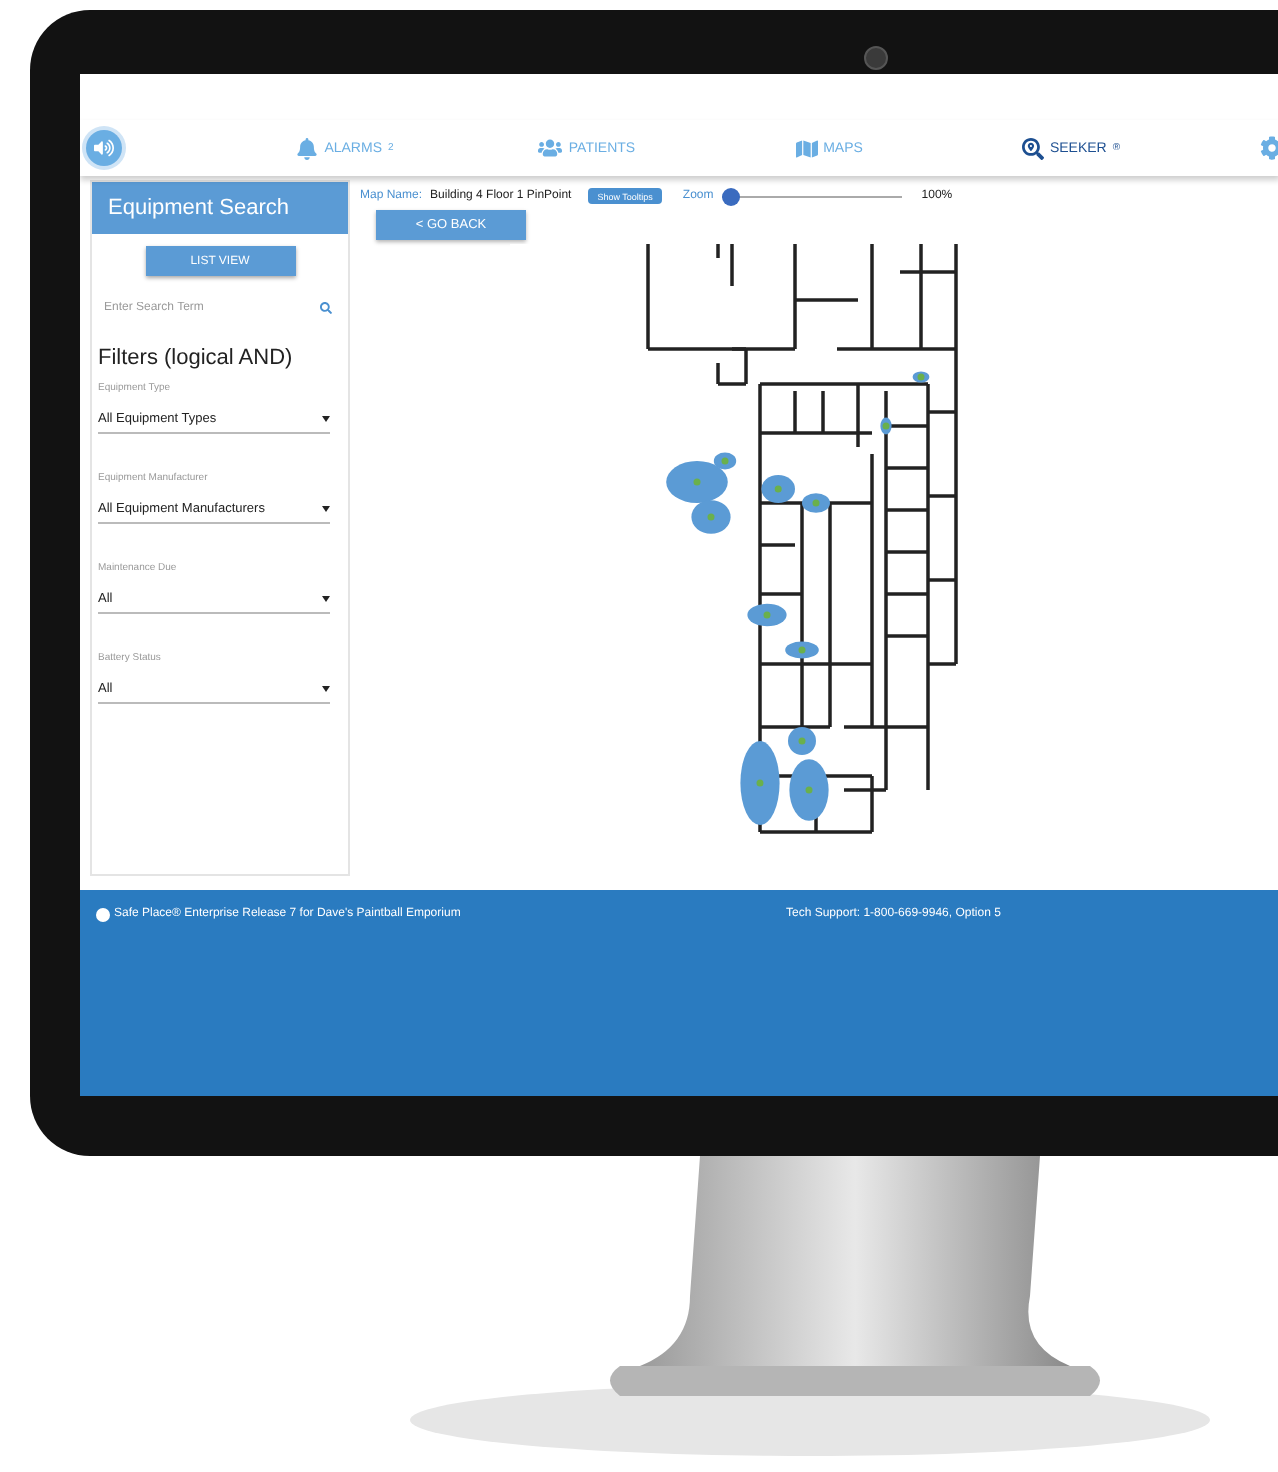 The image size is (1278, 1472). I want to click on speaker-icon, so click(104, 148).